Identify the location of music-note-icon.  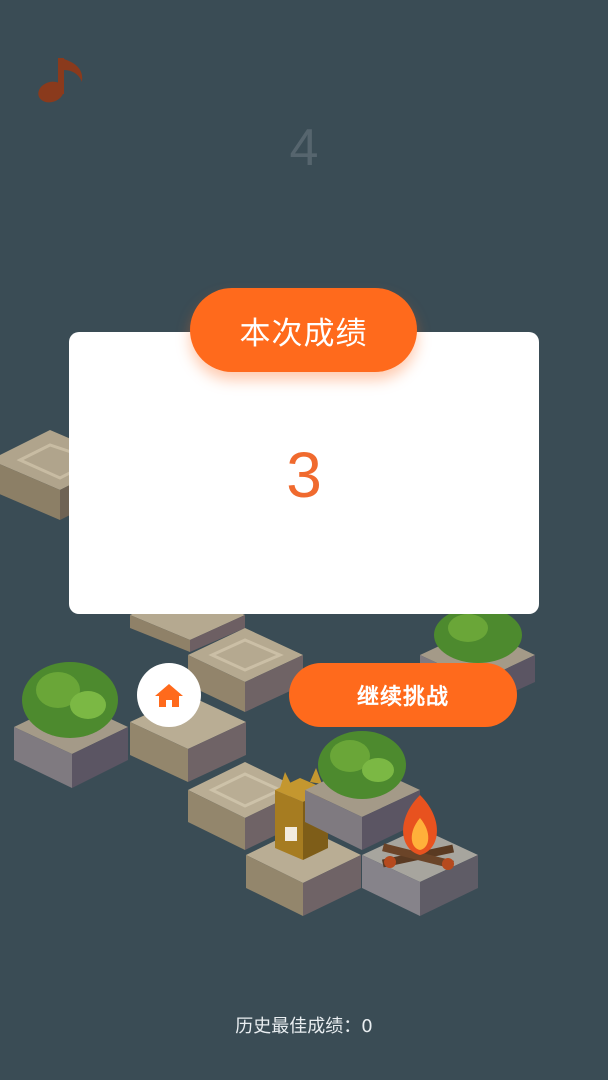
(60, 80).